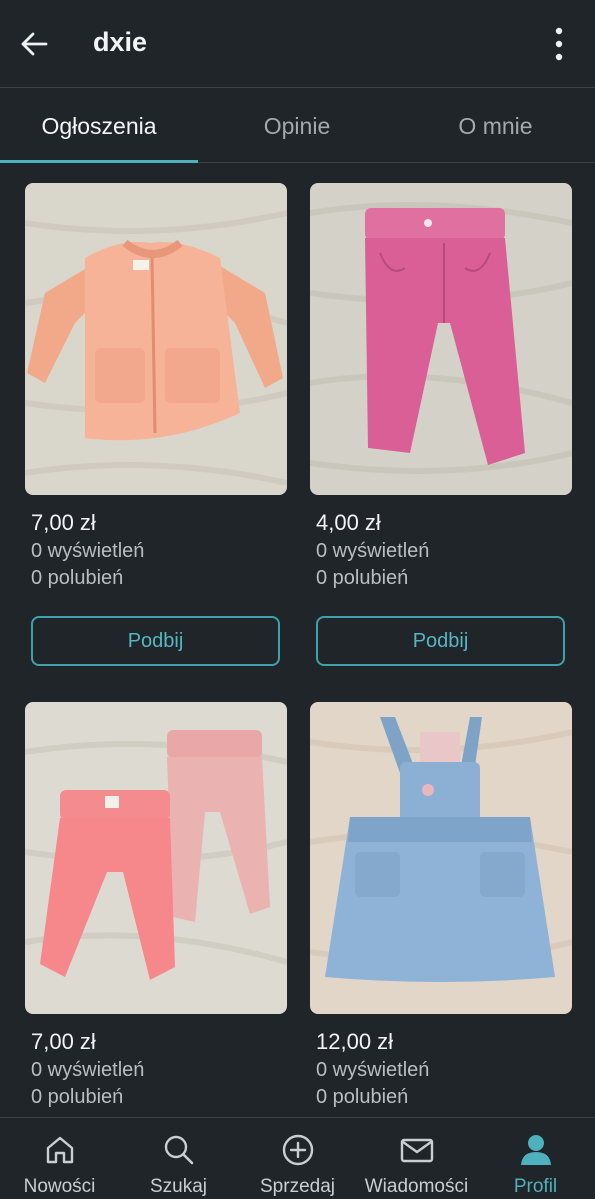  What do you see at coordinates (535, 1150) in the screenshot?
I see `profile-icon` at bounding box center [535, 1150].